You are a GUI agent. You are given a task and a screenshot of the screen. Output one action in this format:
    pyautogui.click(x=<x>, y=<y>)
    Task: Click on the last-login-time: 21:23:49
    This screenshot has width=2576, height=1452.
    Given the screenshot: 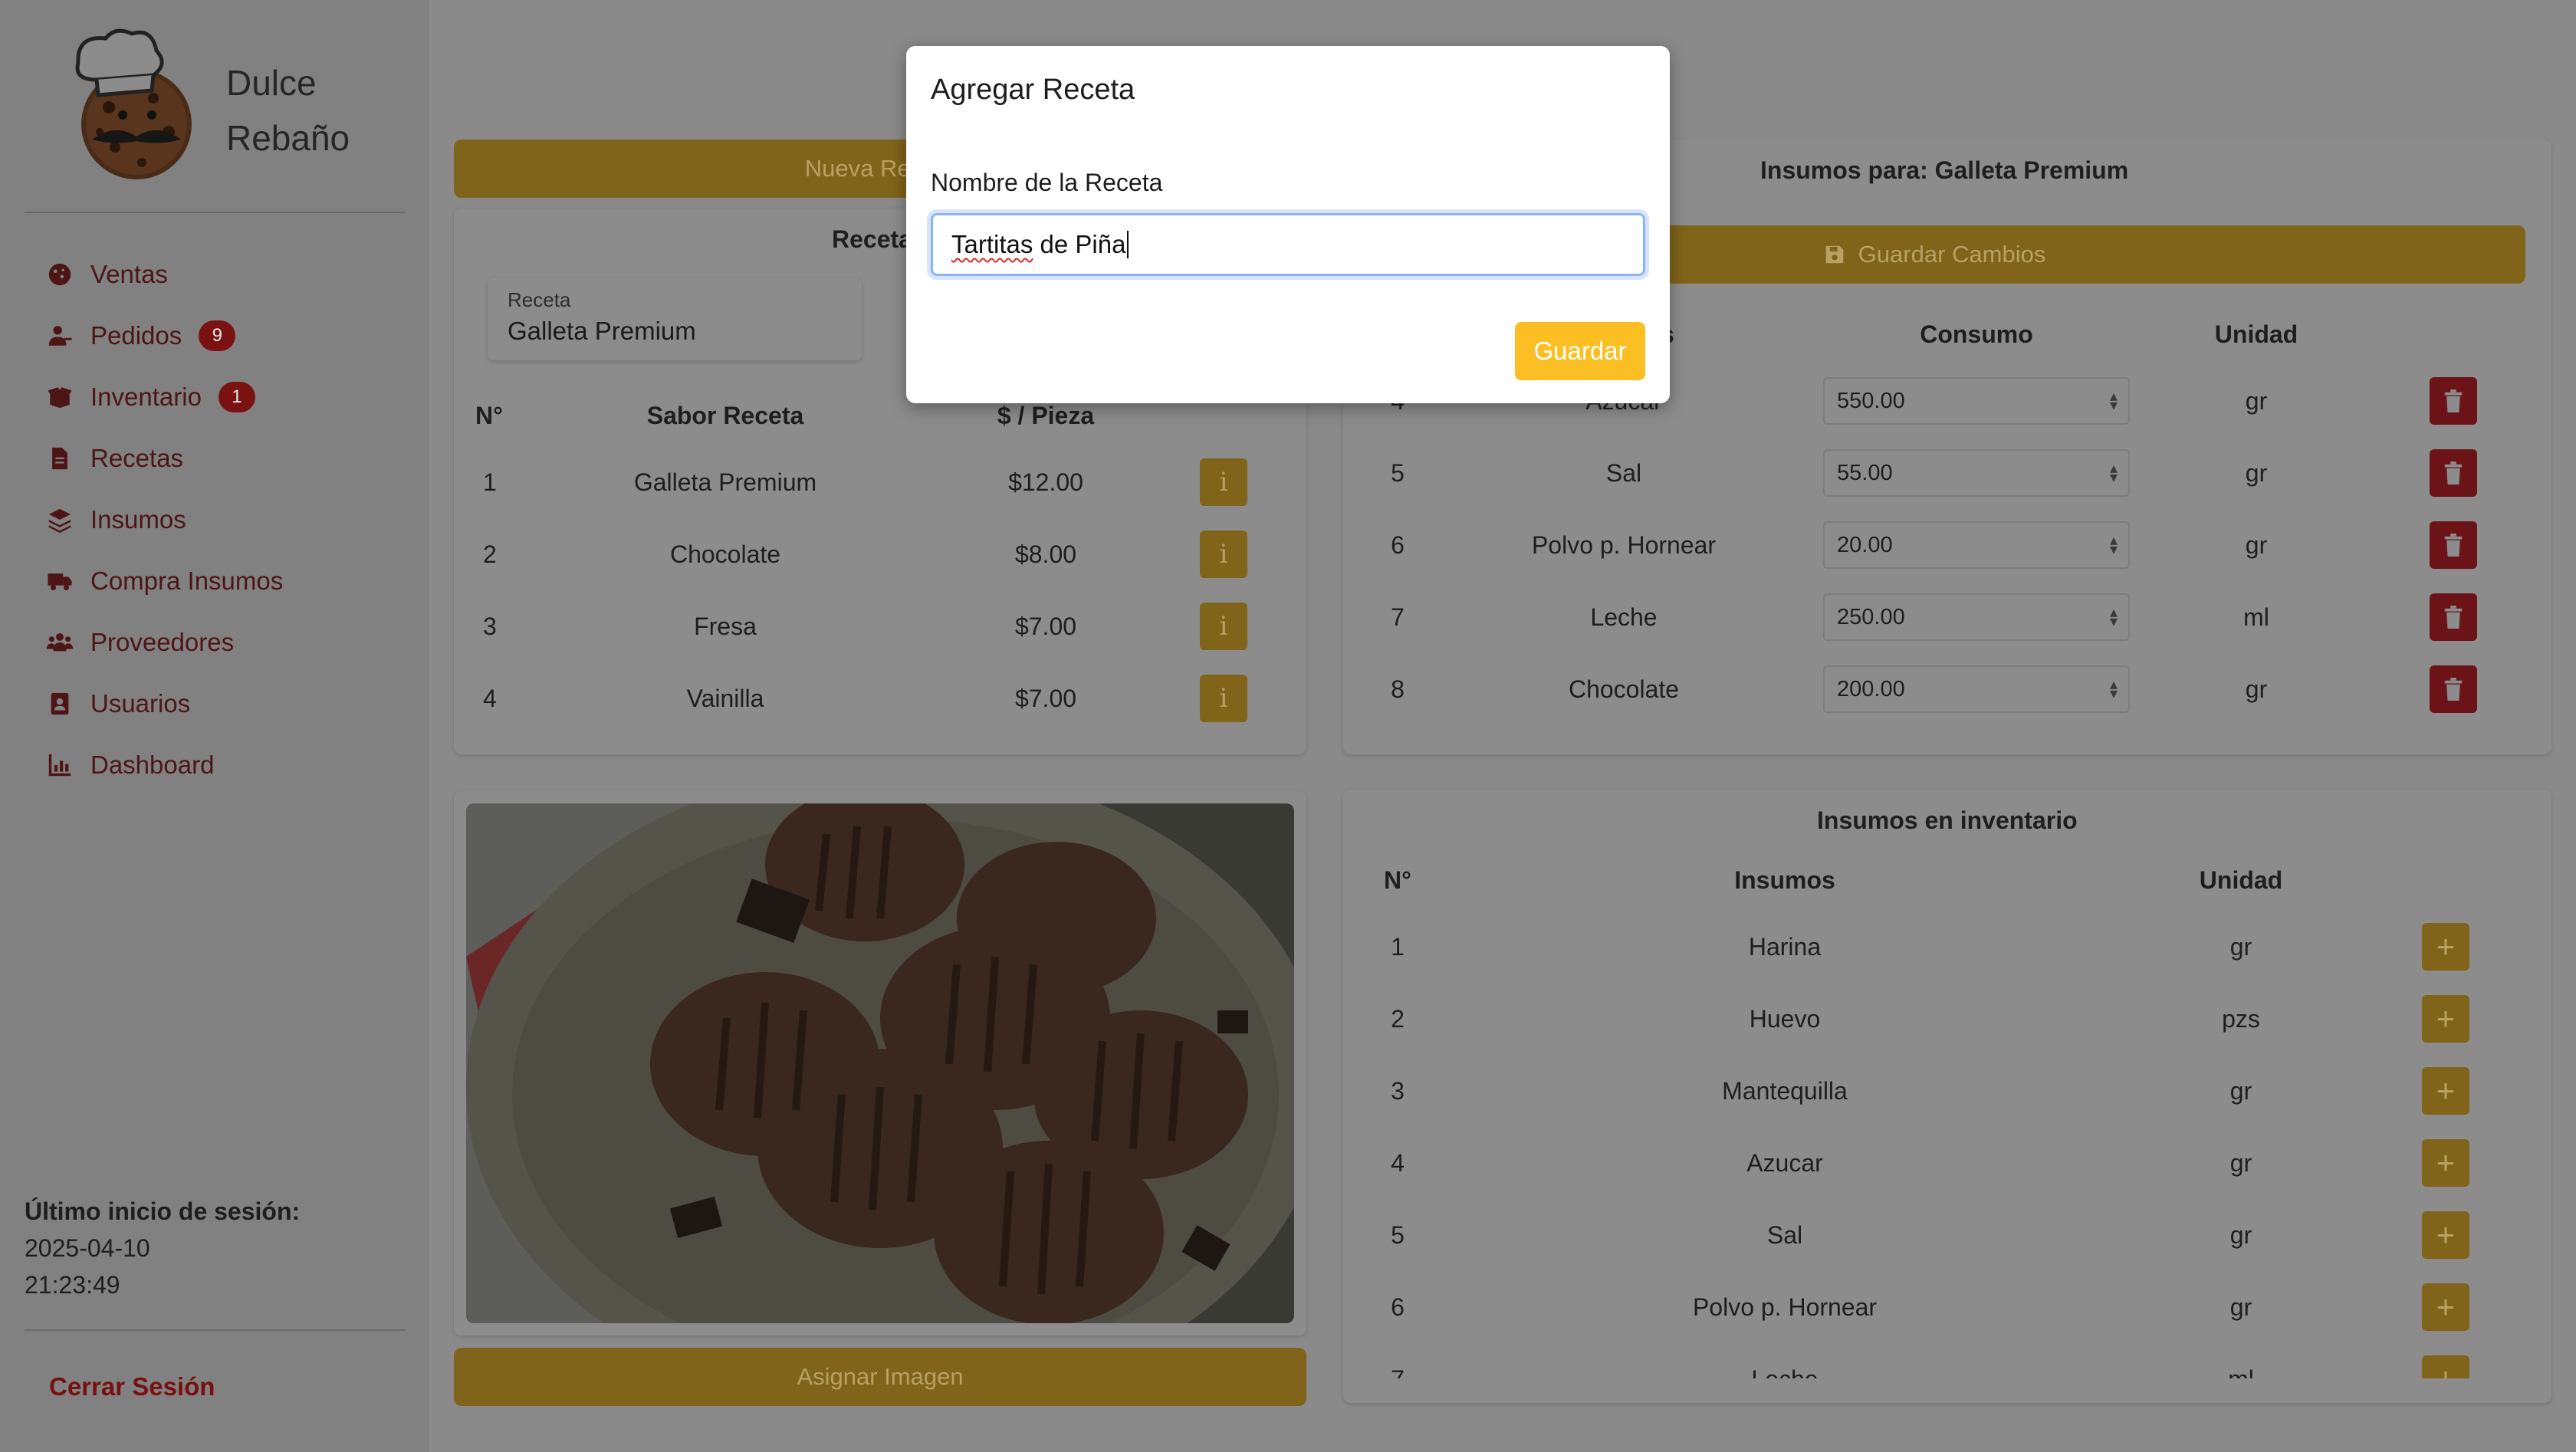 What is the action you would take?
    pyautogui.click(x=72, y=1285)
    